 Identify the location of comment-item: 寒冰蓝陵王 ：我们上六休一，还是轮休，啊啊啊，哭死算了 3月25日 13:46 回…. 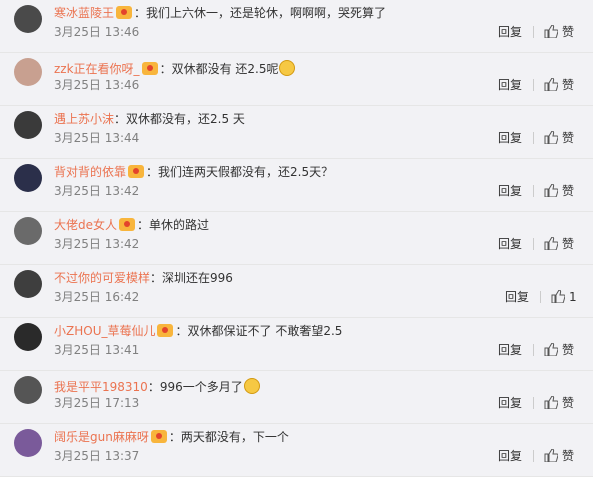
(296, 26).